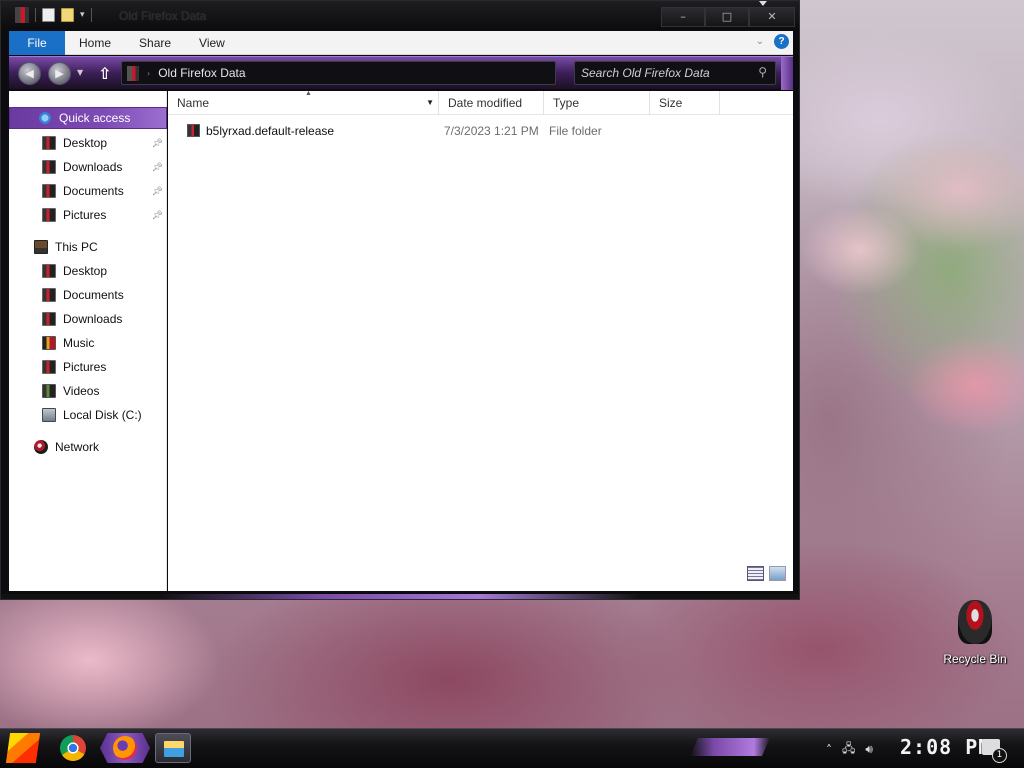 This screenshot has height=768, width=1024. Describe the element at coordinates (597, 103) in the screenshot. I see `column-header-type: Type` at that location.